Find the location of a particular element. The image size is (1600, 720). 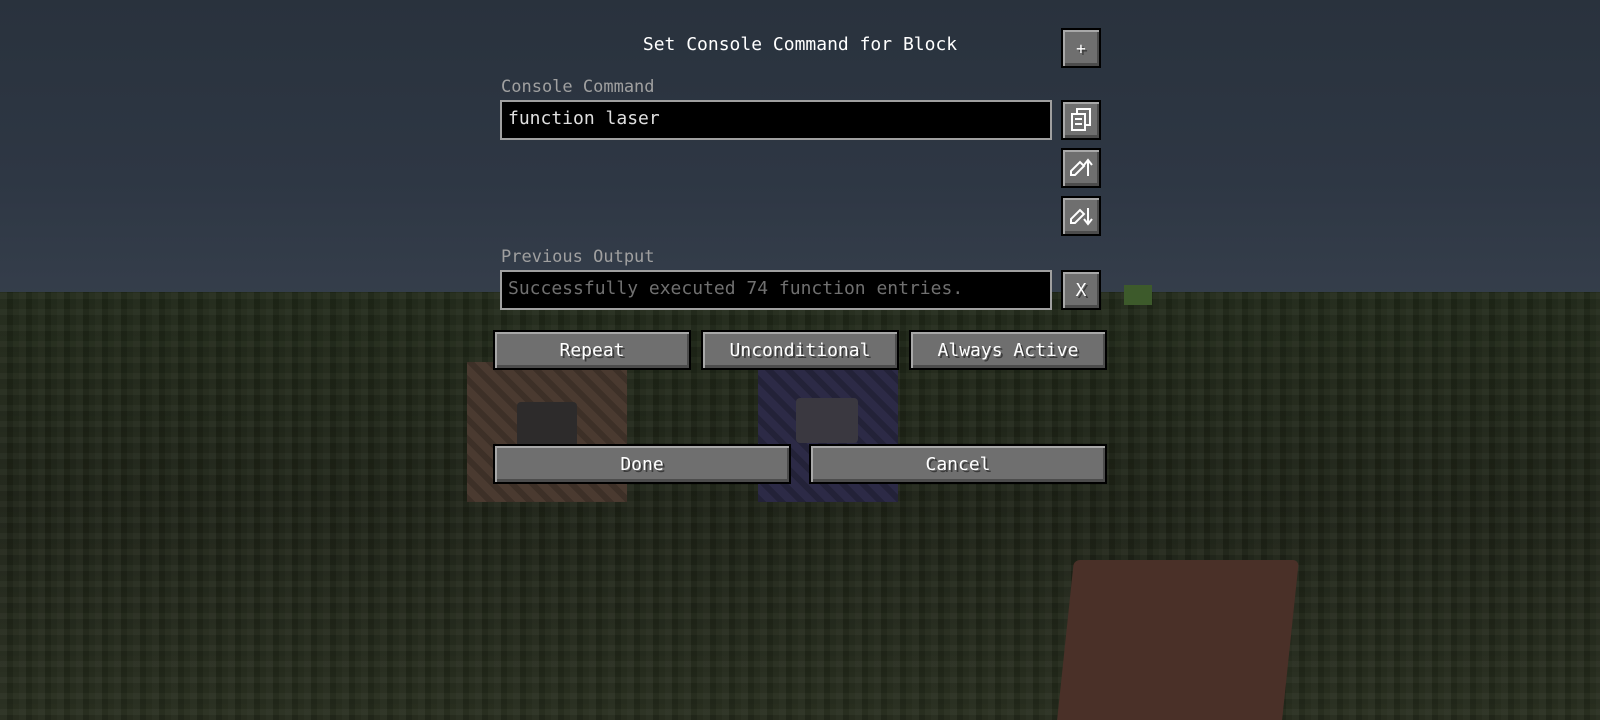

edit-next-button is located at coordinates (1081, 216).